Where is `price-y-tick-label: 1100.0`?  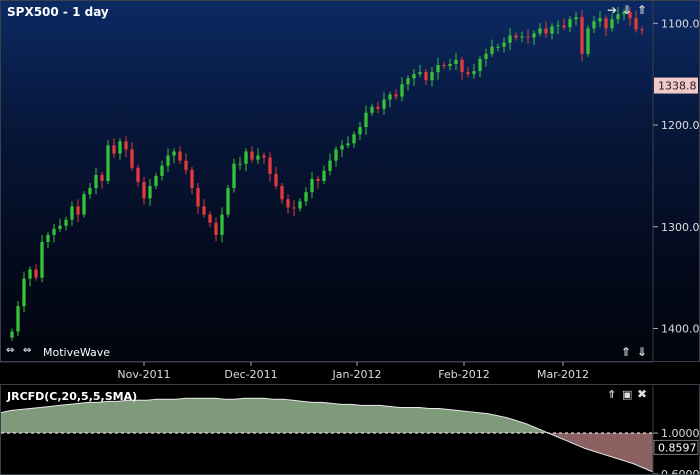 price-y-tick-label: 1100.0 is located at coordinates (680, 23).